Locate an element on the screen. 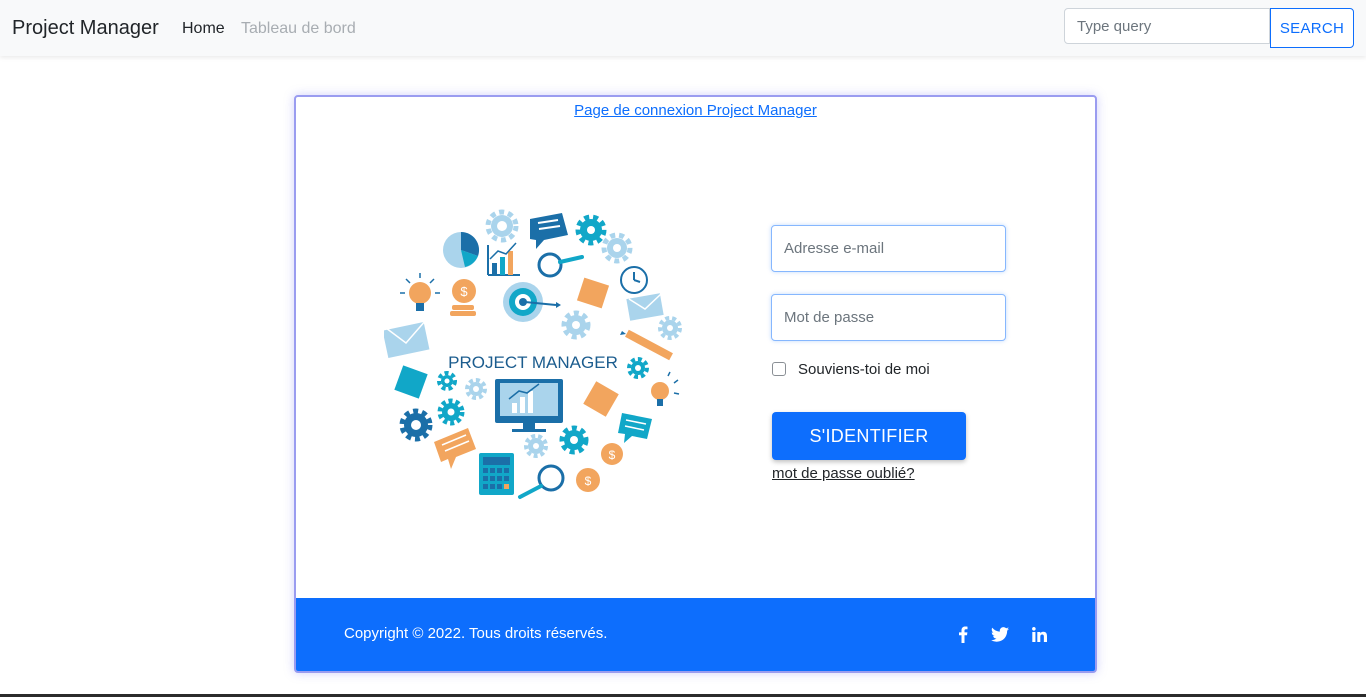 The image size is (1366, 697). bar-chart-icon is located at coordinates (503, 259).